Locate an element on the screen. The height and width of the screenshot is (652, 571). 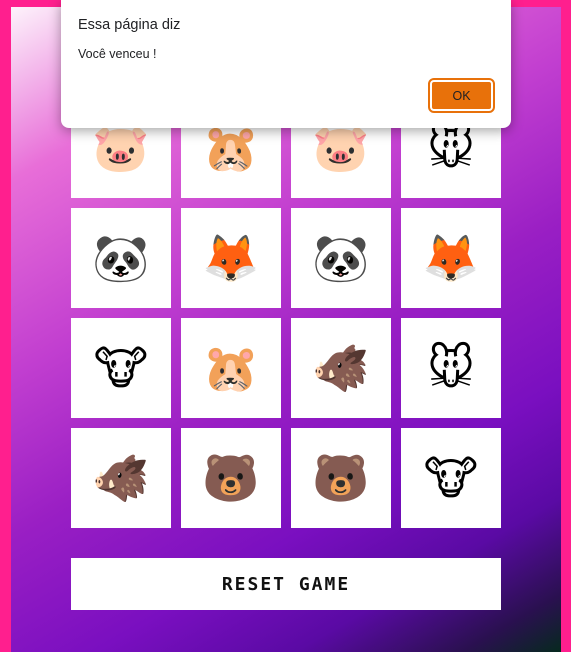
dialog-title: Essa página diz is located at coordinates (129, 25).